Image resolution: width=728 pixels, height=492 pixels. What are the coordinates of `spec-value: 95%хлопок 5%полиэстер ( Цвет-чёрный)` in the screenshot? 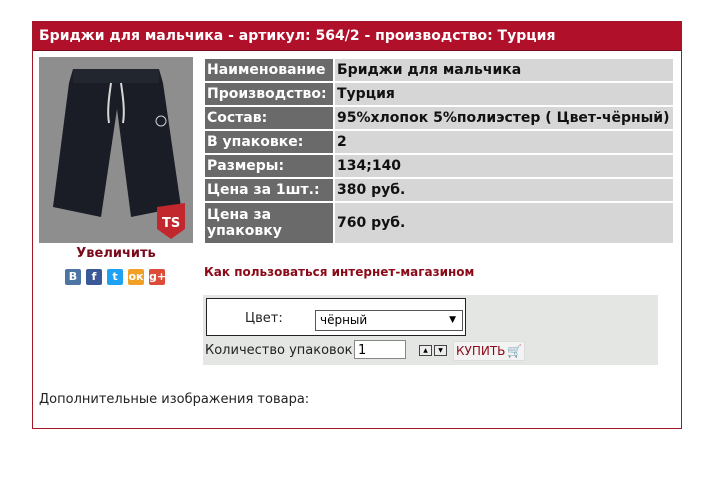 It's located at (504, 118).